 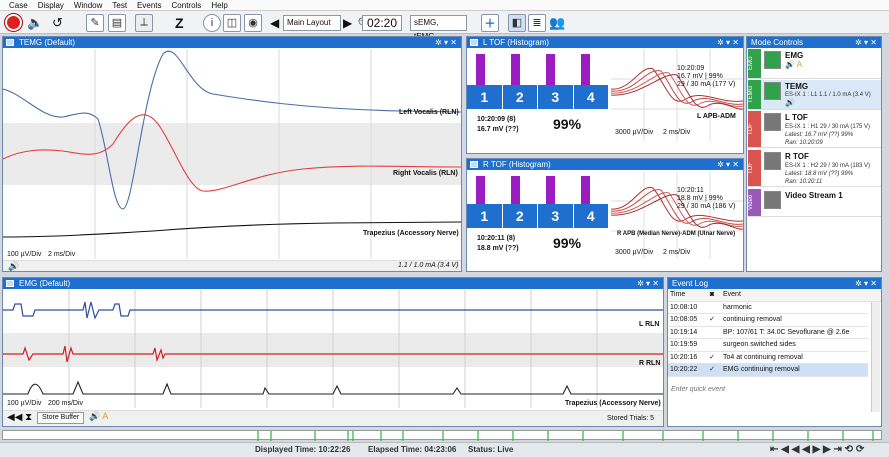 I want to click on event-scrollbar, so click(x=875, y=357).